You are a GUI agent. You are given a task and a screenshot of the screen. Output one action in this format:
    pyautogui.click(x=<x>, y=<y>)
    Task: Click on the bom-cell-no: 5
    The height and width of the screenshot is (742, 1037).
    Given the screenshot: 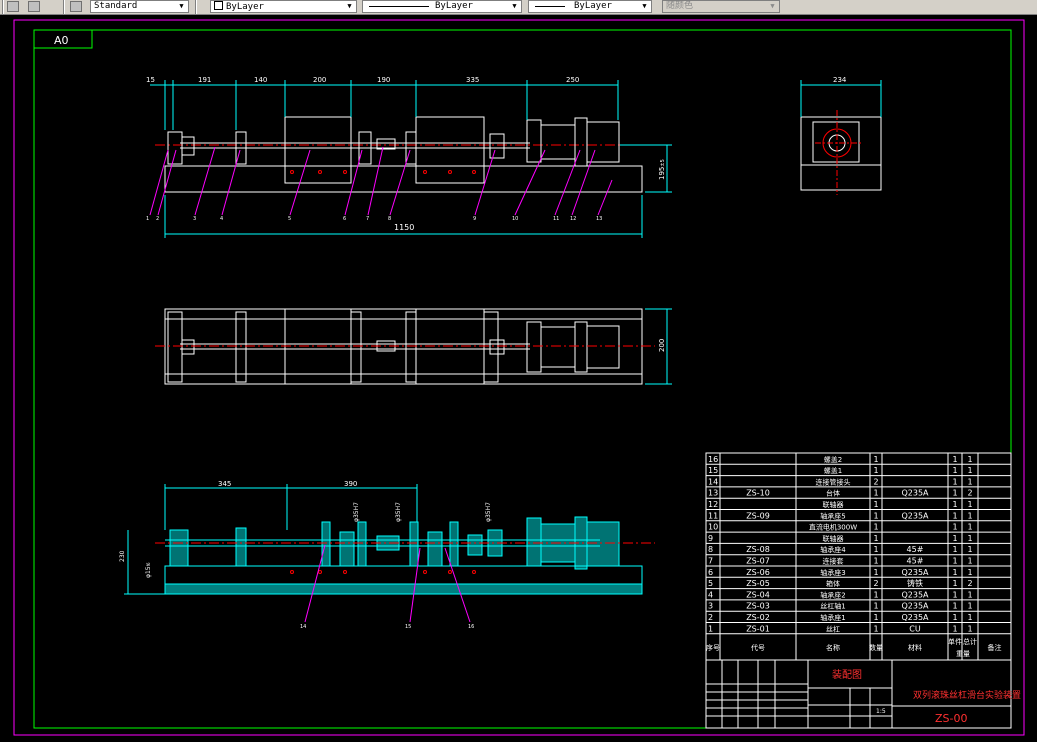 What is the action you would take?
    pyautogui.click(x=710, y=583)
    